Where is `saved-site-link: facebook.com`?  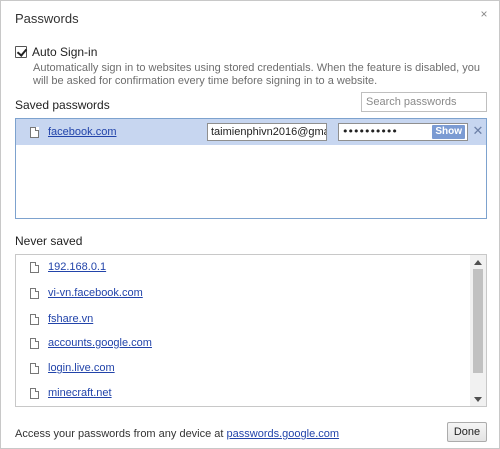 saved-site-link: facebook.com is located at coordinates (123, 132).